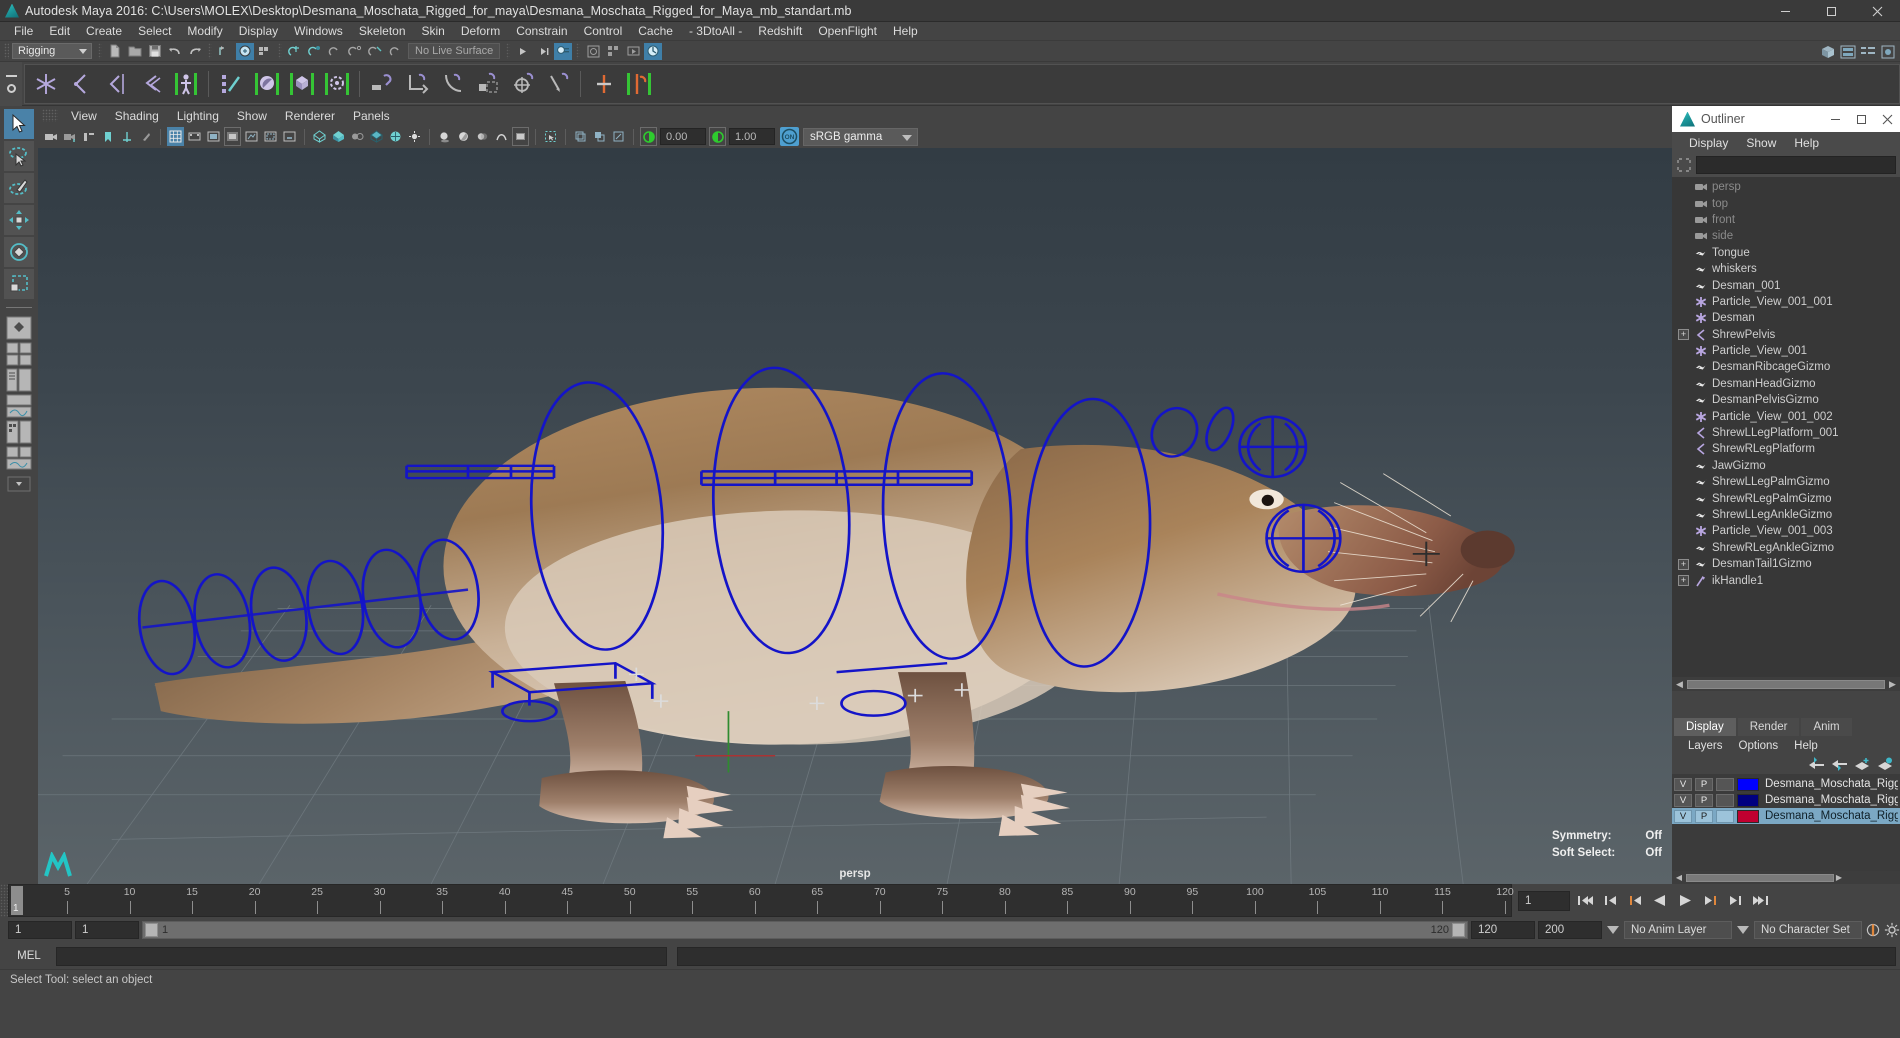 This screenshot has height=1038, width=1900. Describe the element at coordinates (371, 116) in the screenshot. I see `viewport-menu-panels: Panels` at that location.